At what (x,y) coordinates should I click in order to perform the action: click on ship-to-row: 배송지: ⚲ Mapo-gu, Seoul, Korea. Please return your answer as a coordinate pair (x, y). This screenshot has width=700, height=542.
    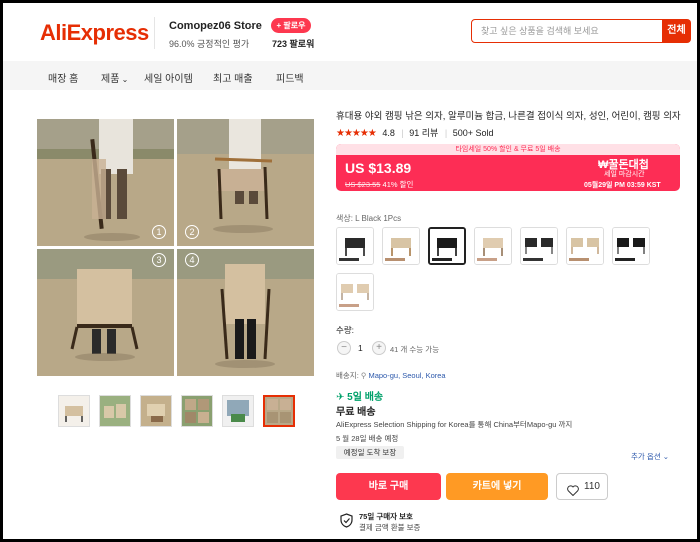
    Looking at the image, I should click on (391, 375).